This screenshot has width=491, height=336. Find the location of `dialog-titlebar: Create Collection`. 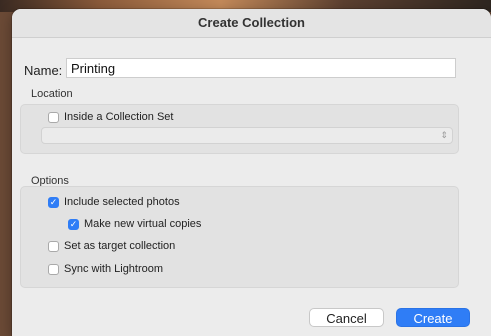

dialog-titlebar: Create Collection is located at coordinates (251, 23).